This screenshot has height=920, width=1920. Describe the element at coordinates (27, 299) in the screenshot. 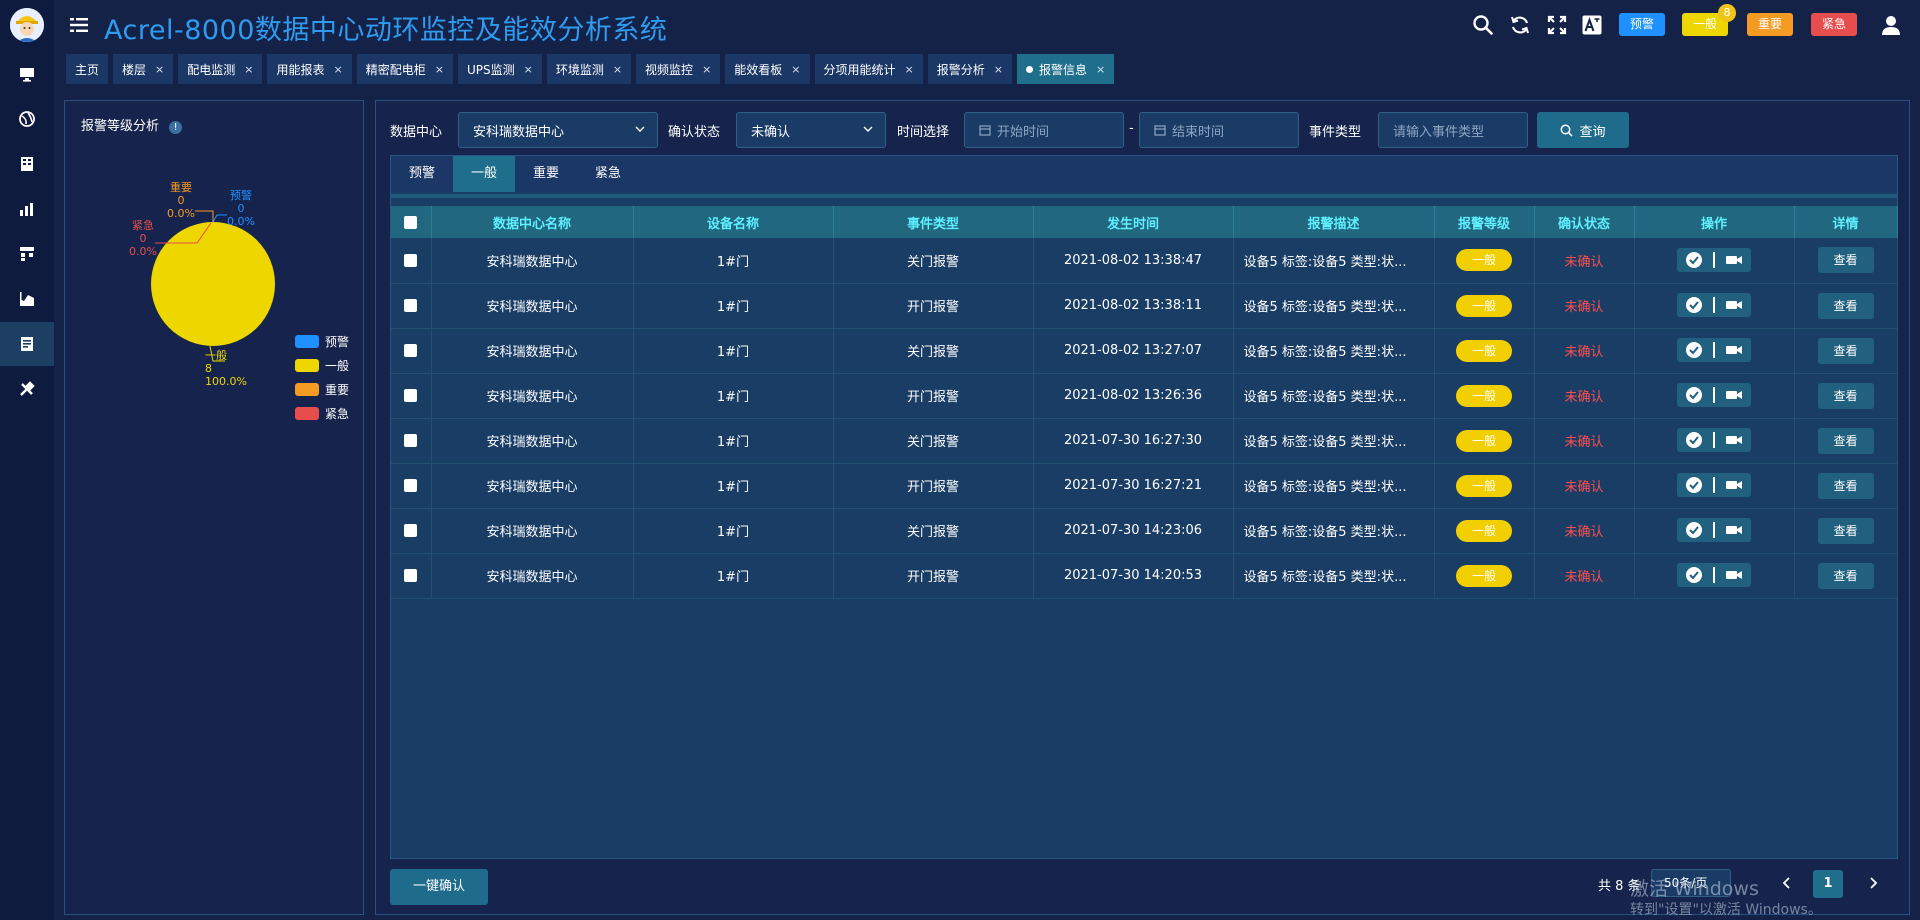

I see `sidebar-item-area-chart` at that location.